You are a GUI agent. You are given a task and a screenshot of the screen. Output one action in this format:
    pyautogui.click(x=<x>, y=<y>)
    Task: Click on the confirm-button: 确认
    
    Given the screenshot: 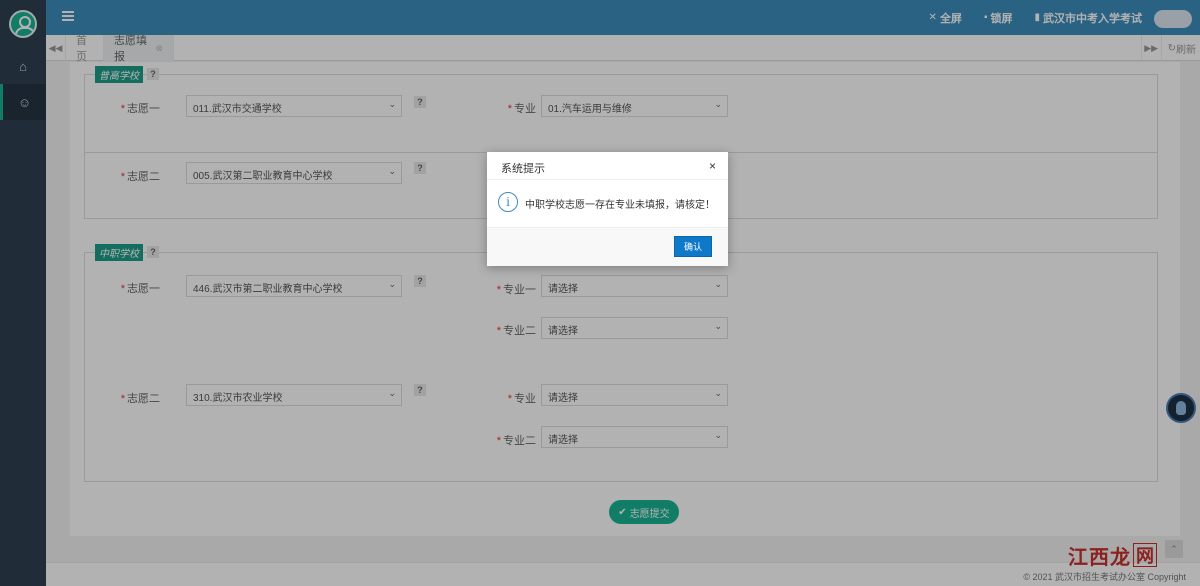 What is the action you would take?
    pyautogui.click(x=693, y=246)
    